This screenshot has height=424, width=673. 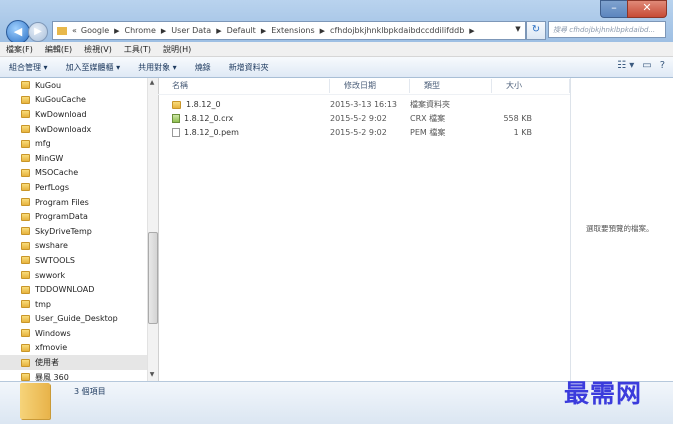 What do you see at coordinates (60, 100) in the screenshot?
I see `nav-folder-label: KuGouCache` at bounding box center [60, 100].